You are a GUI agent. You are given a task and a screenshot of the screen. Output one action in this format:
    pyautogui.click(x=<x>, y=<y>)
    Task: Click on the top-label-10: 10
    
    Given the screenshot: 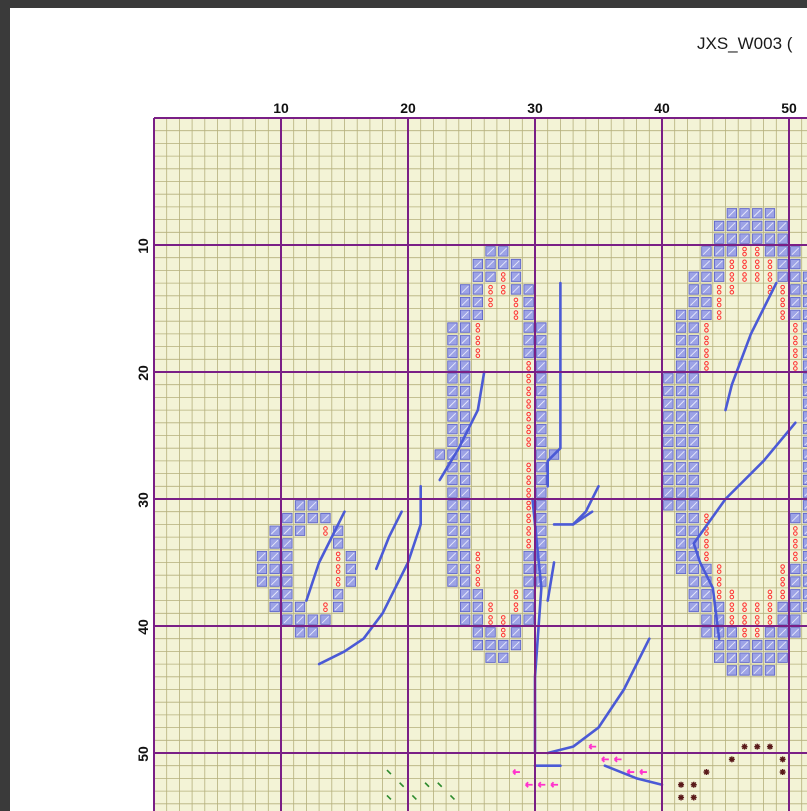 What is the action you would take?
    pyautogui.click(x=281, y=108)
    